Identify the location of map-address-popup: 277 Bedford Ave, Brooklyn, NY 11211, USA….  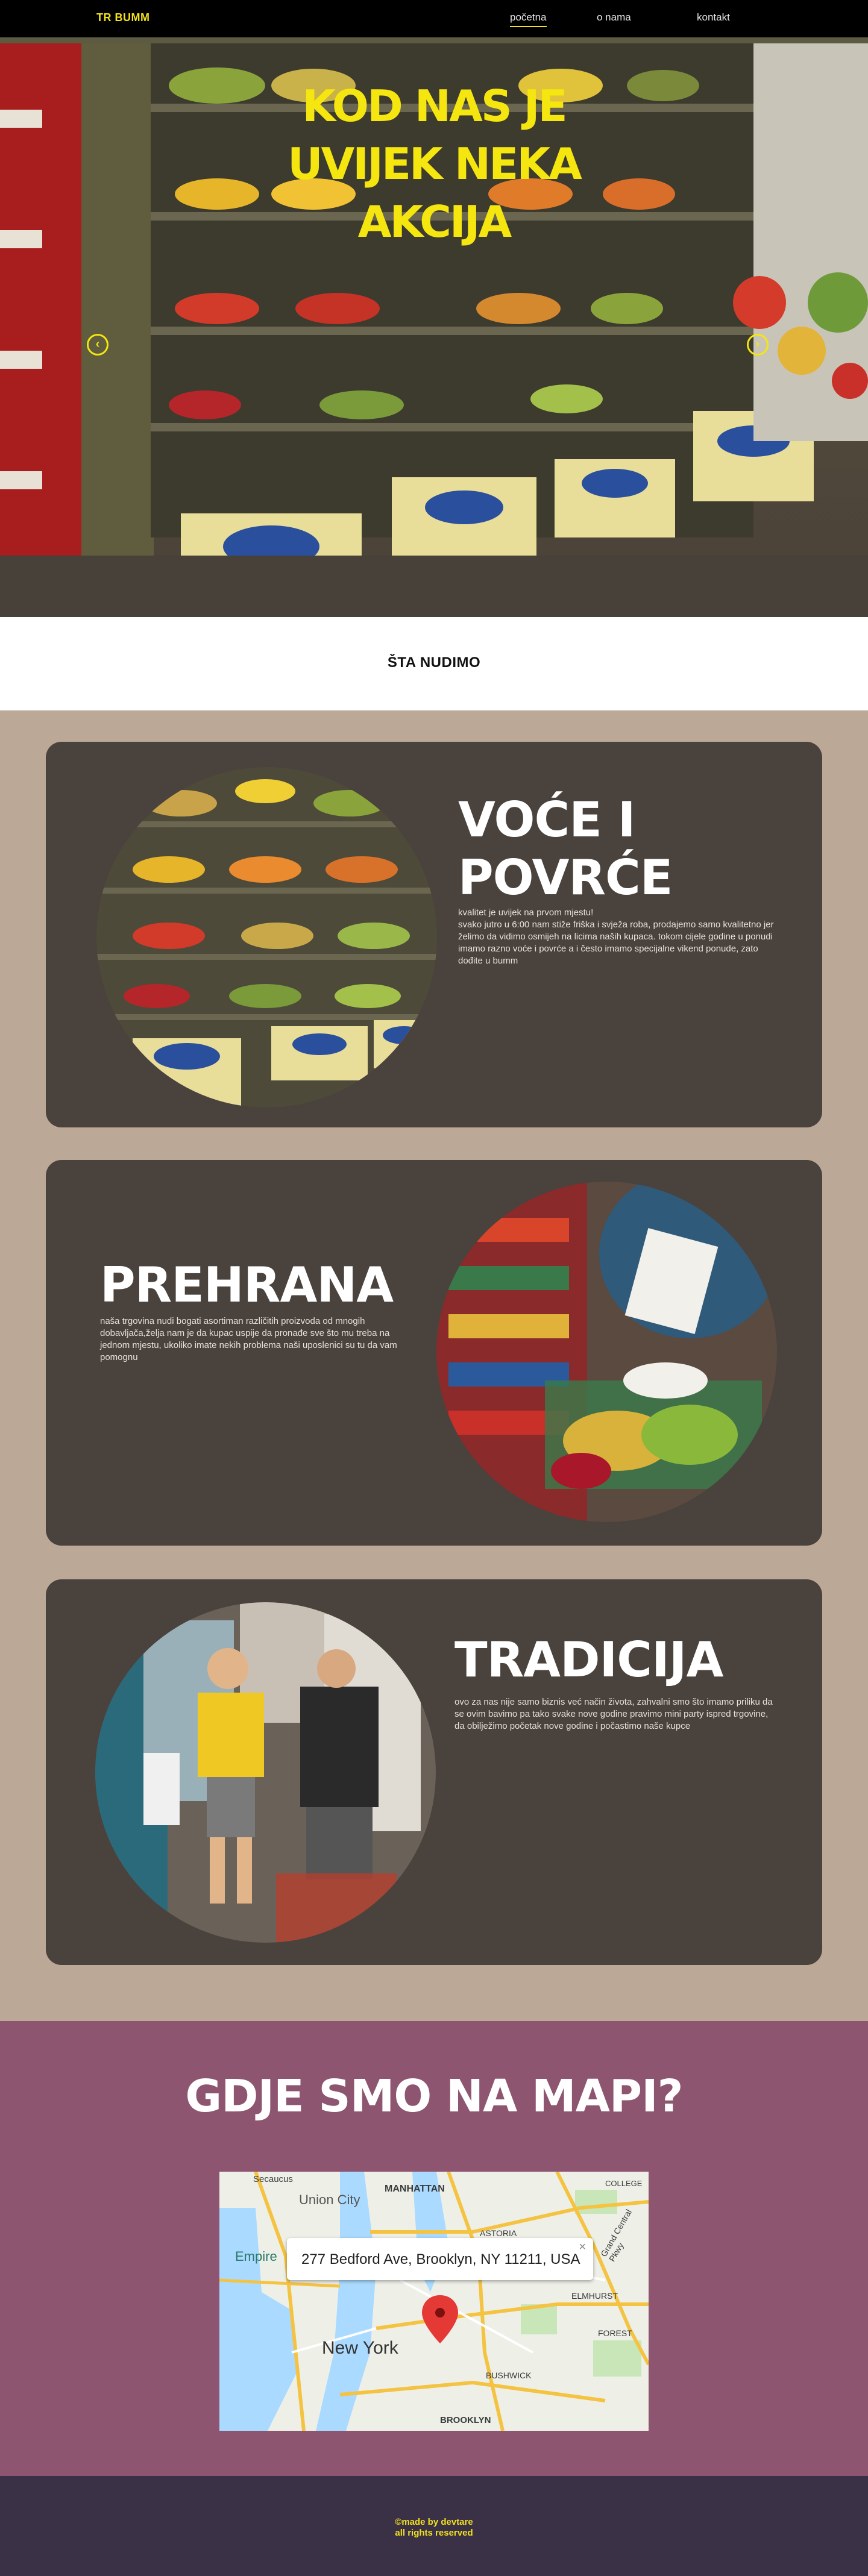
(440, 2259).